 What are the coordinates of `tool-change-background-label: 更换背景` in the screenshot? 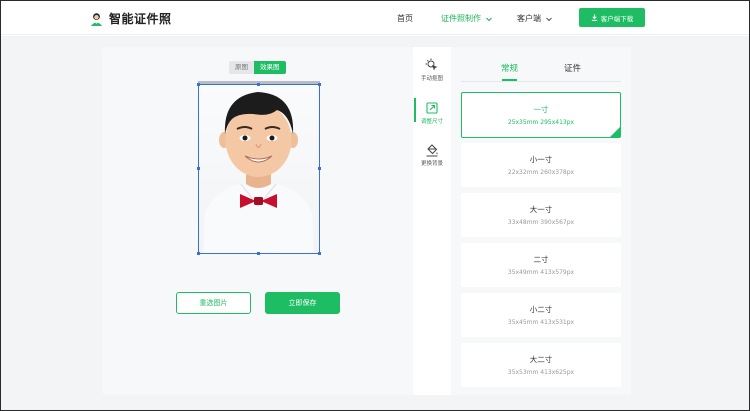 It's located at (431, 164).